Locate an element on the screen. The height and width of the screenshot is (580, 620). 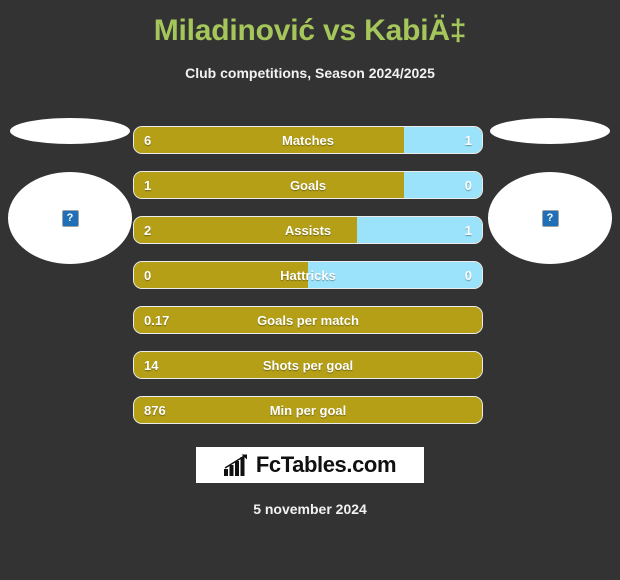
stat-label: Min per goal is located at coordinates (308, 410).